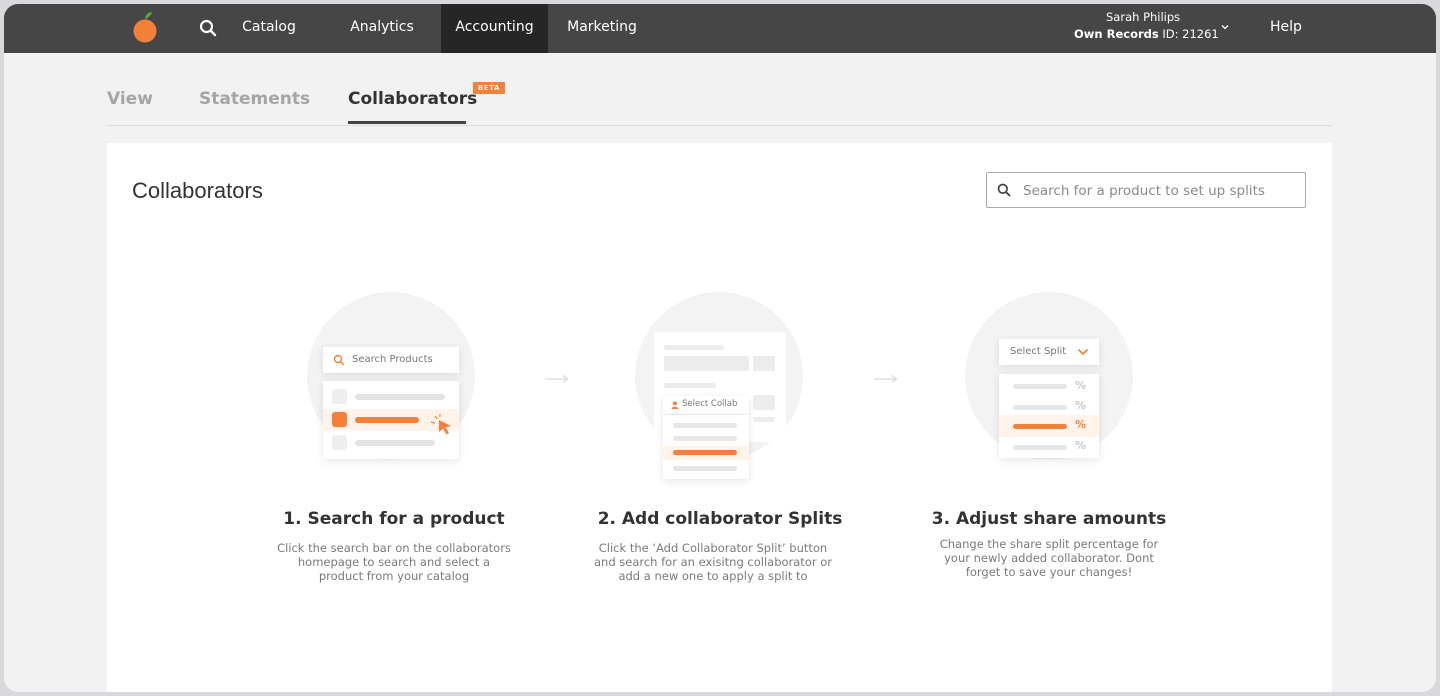 The width and height of the screenshot is (1440, 696). I want to click on active-tab-indicator, so click(407, 122).